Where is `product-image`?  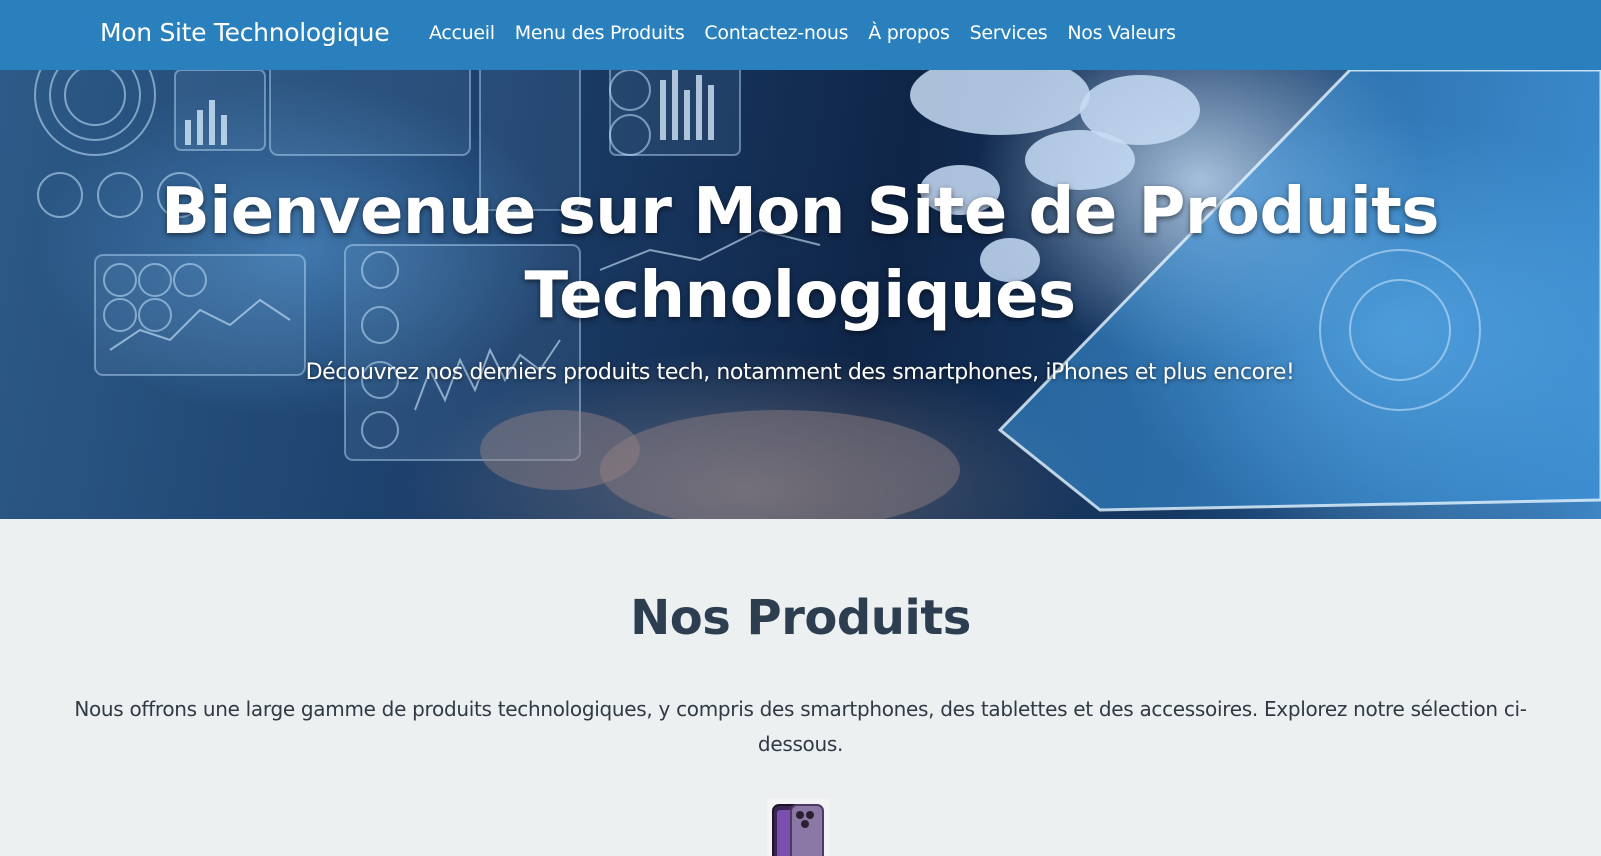
product-image is located at coordinates (798, 827).